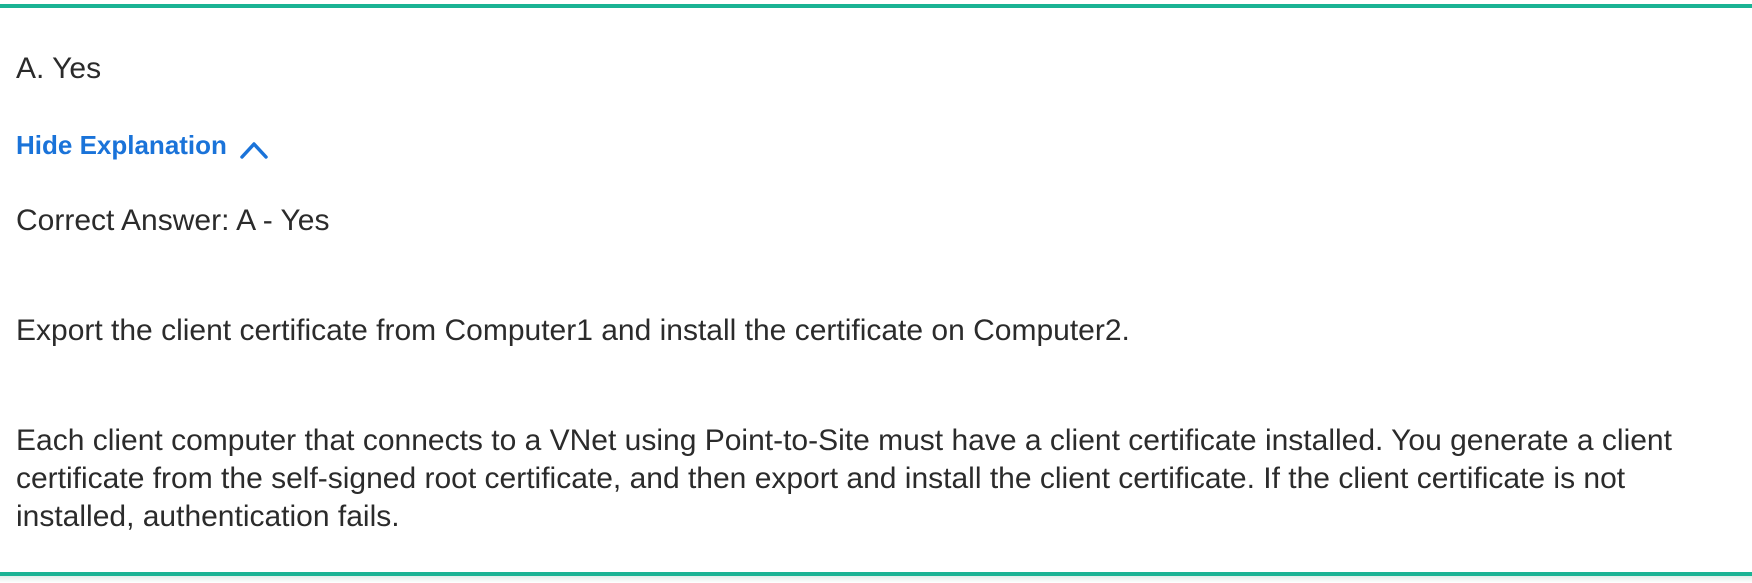 The image size is (1752, 583). I want to click on correct-answer: Correct Answer: A - Yes, so click(173, 220).